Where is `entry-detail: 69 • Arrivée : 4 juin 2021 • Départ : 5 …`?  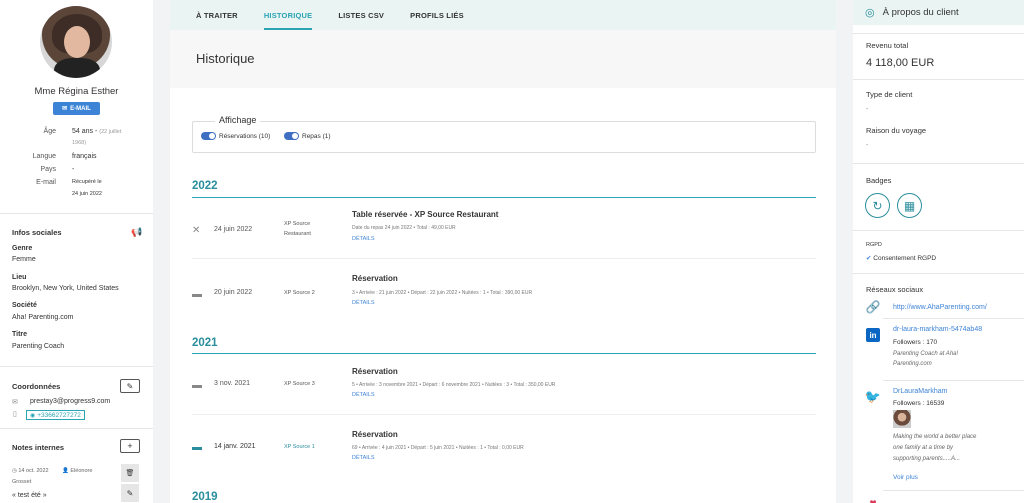 entry-detail: 69 • Arrivée : 4 juin 2021 • Départ : 5 … is located at coordinates (438, 448).